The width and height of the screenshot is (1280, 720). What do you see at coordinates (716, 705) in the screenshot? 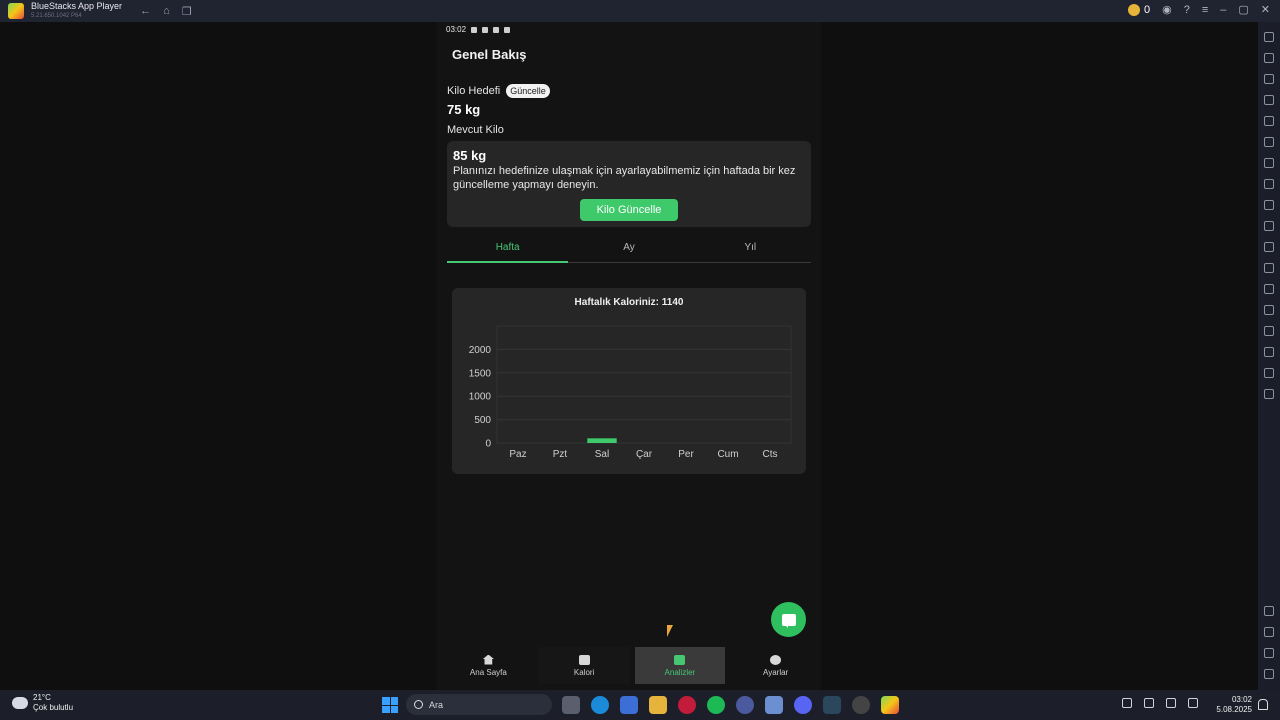
I see `spotify-icon` at bounding box center [716, 705].